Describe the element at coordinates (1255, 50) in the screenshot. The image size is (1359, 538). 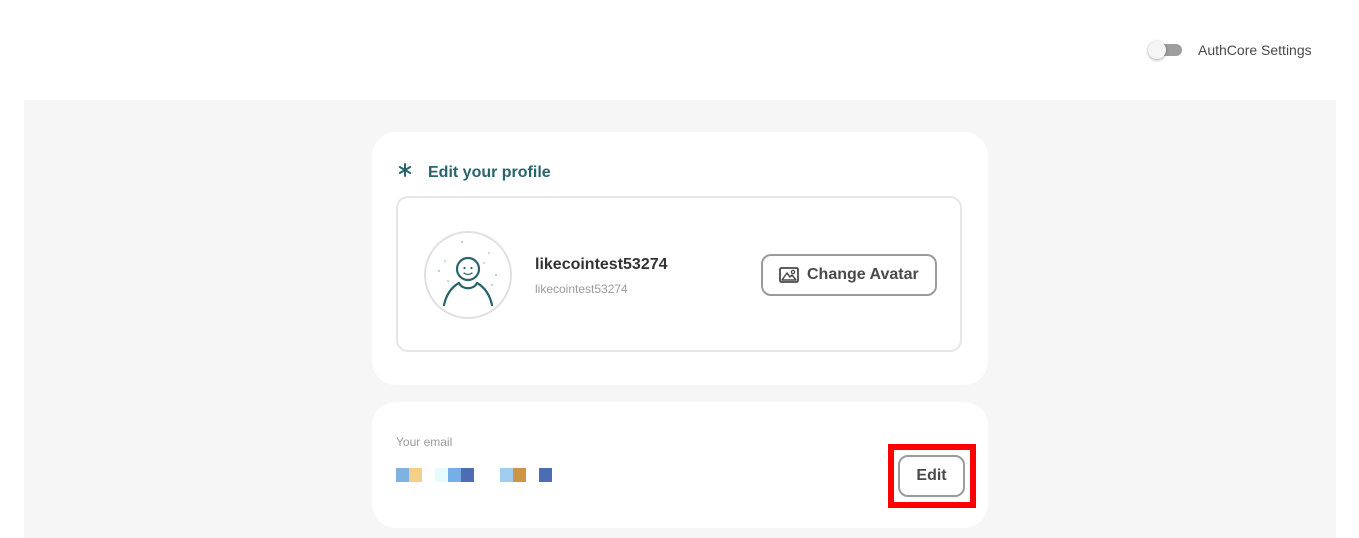
I see `authcore-settings-label: AuthCore Settings` at that location.